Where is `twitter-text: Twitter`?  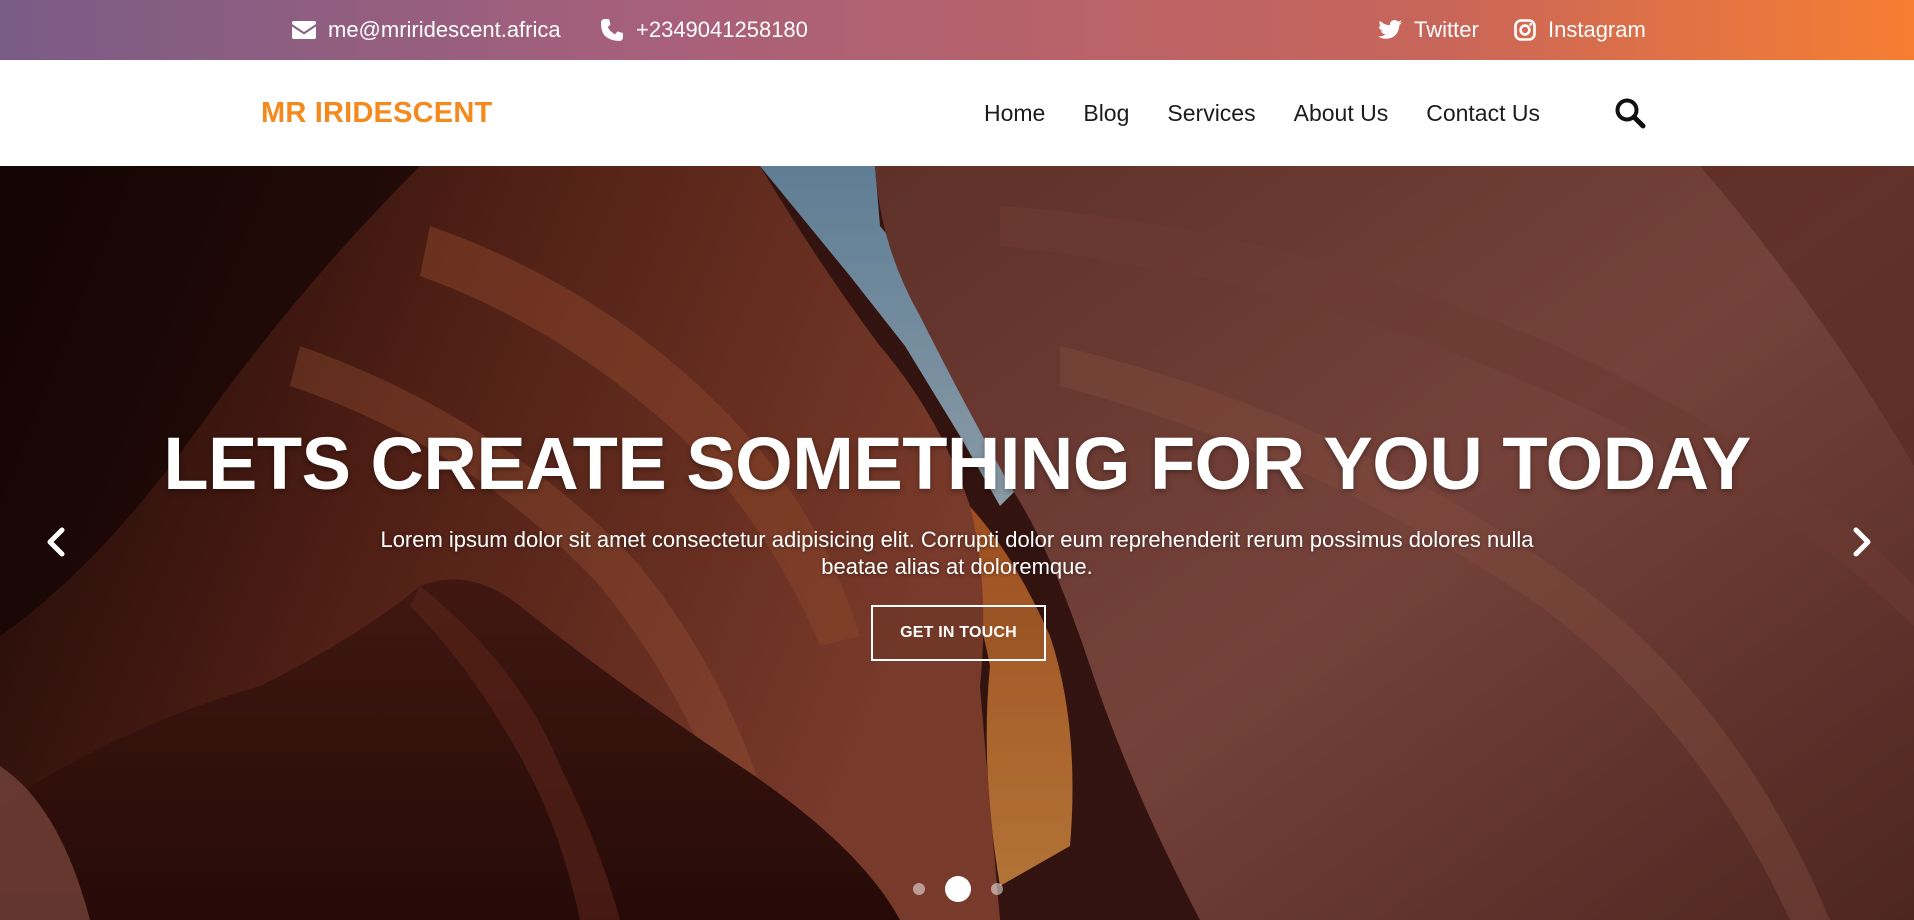
twitter-text: Twitter is located at coordinates (1446, 29).